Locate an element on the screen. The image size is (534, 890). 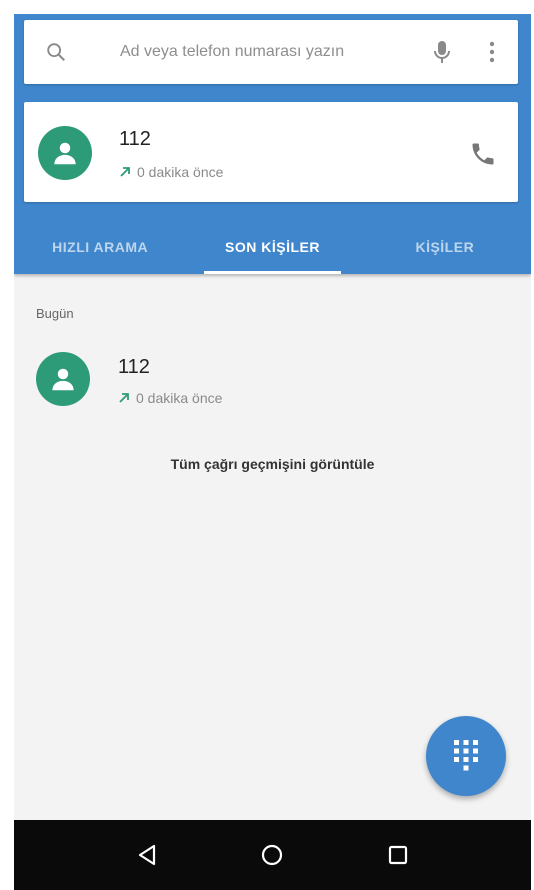
more-vert-icon is located at coordinates (492, 52).